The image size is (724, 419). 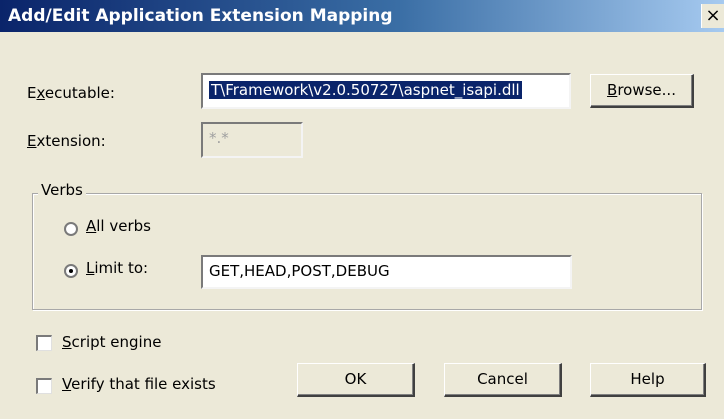 I want to click on ok-button: OK, so click(x=356, y=380).